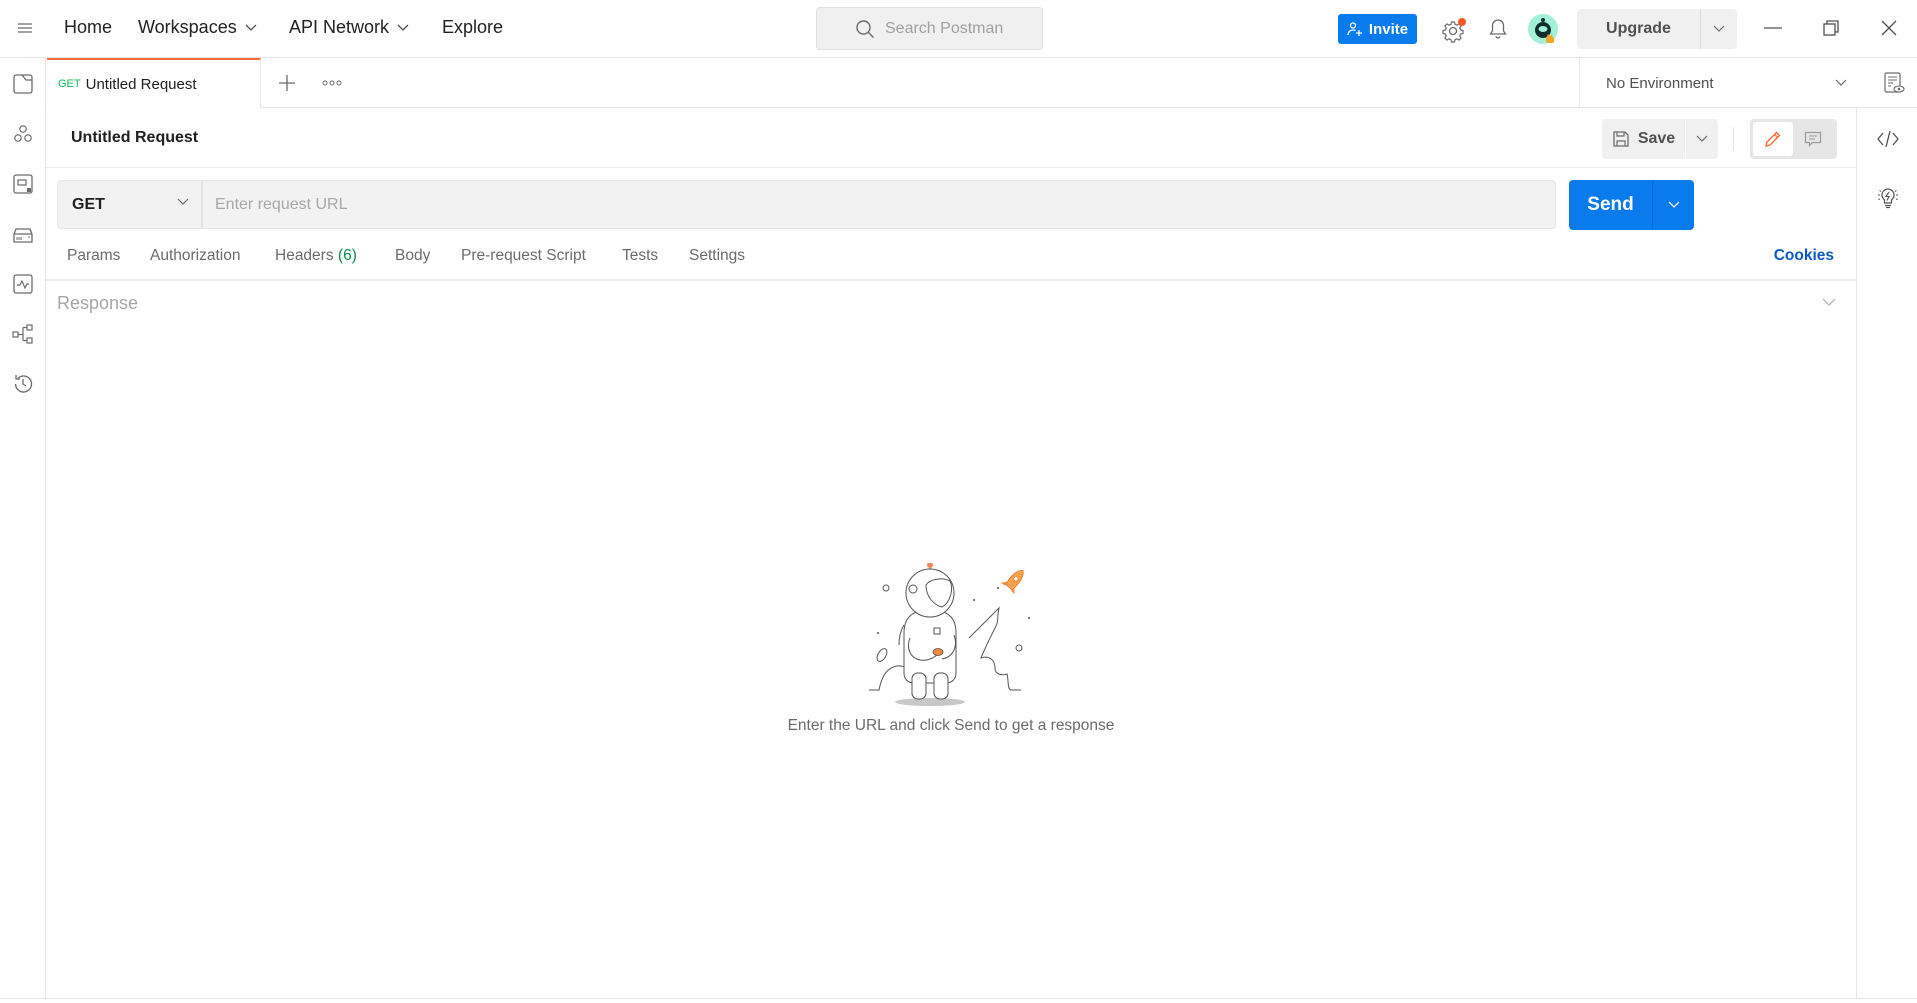 This screenshot has height=1003, width=1917. What do you see at coordinates (1725, 83) in the screenshot?
I see `environment-select: No Environment` at bounding box center [1725, 83].